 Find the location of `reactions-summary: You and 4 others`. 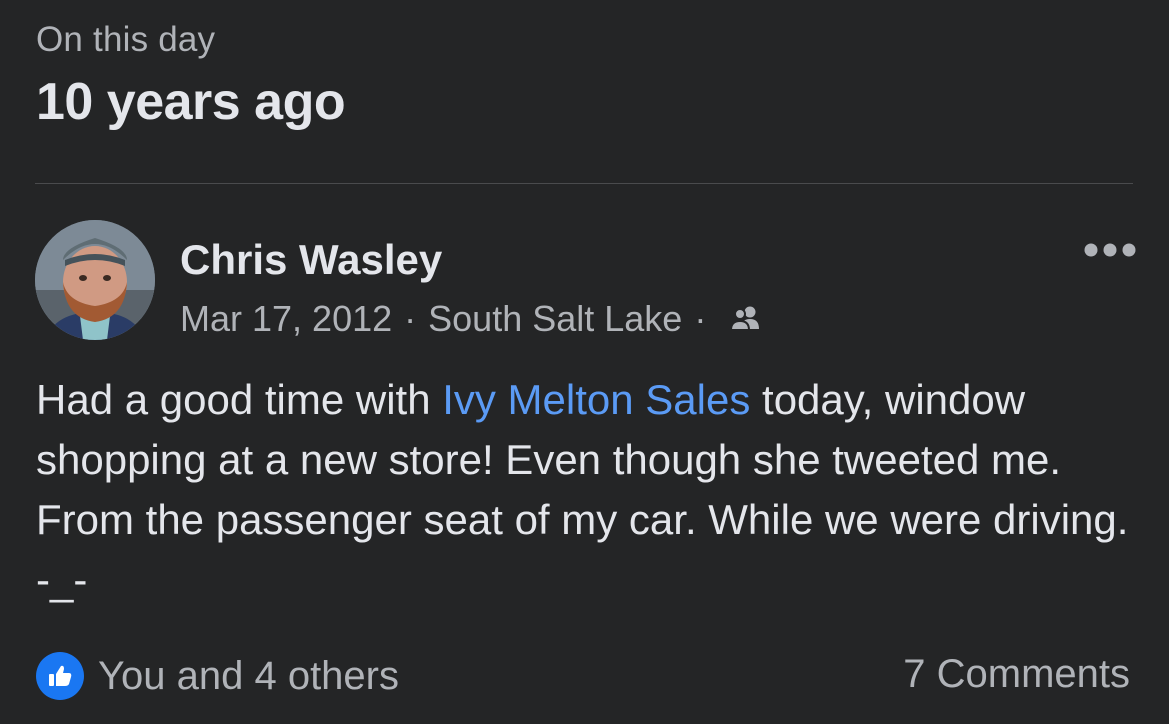

reactions-summary: You and 4 others is located at coordinates (217, 676).